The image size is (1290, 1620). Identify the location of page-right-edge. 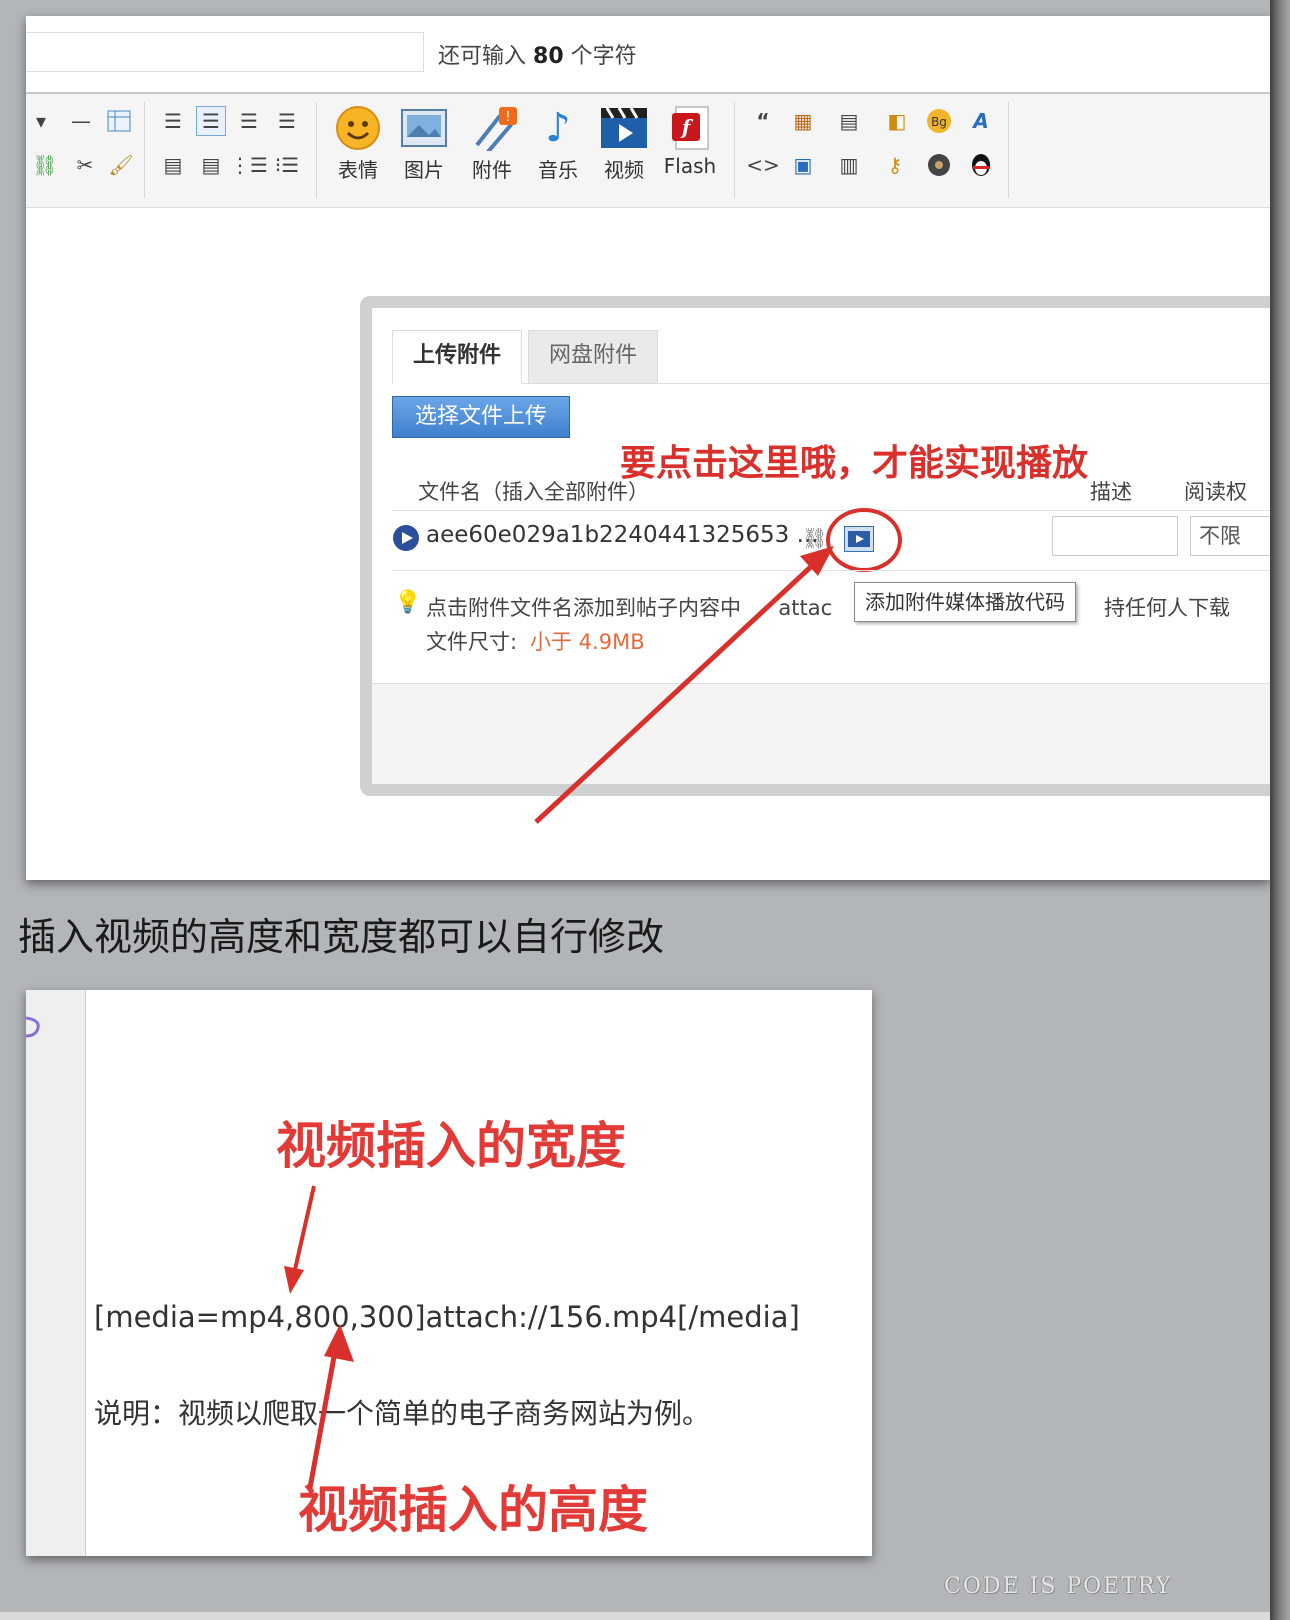
(1280, 810).